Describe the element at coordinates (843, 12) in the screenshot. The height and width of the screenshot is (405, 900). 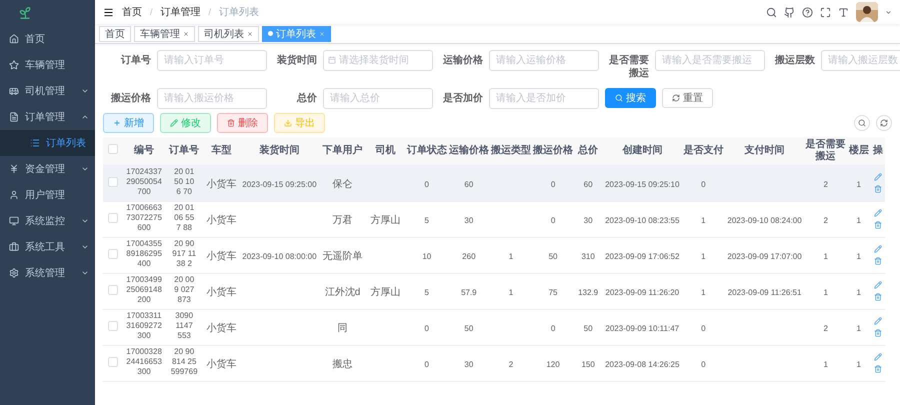
I see `font-size-icon` at that location.